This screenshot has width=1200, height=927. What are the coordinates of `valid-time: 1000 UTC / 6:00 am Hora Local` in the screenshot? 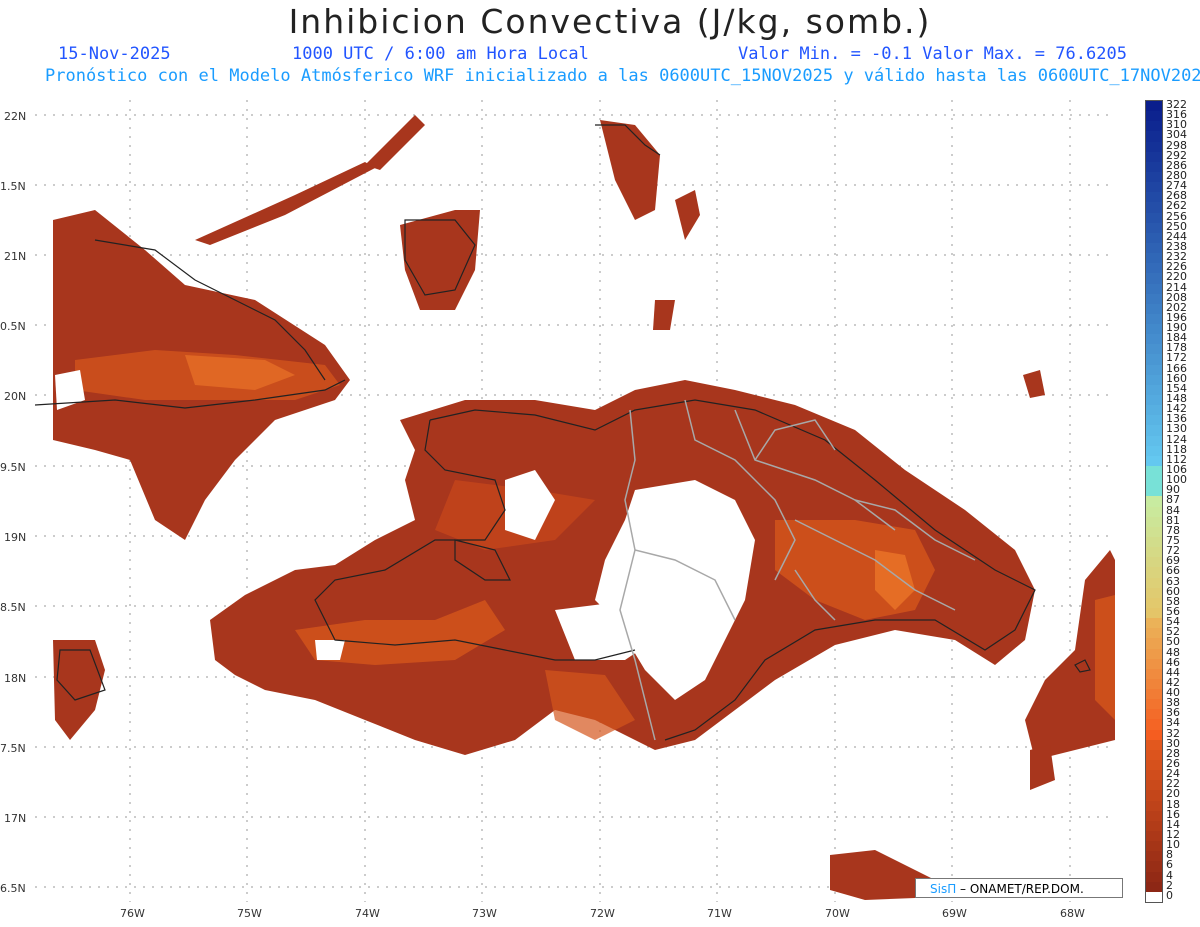 It's located at (440, 54).